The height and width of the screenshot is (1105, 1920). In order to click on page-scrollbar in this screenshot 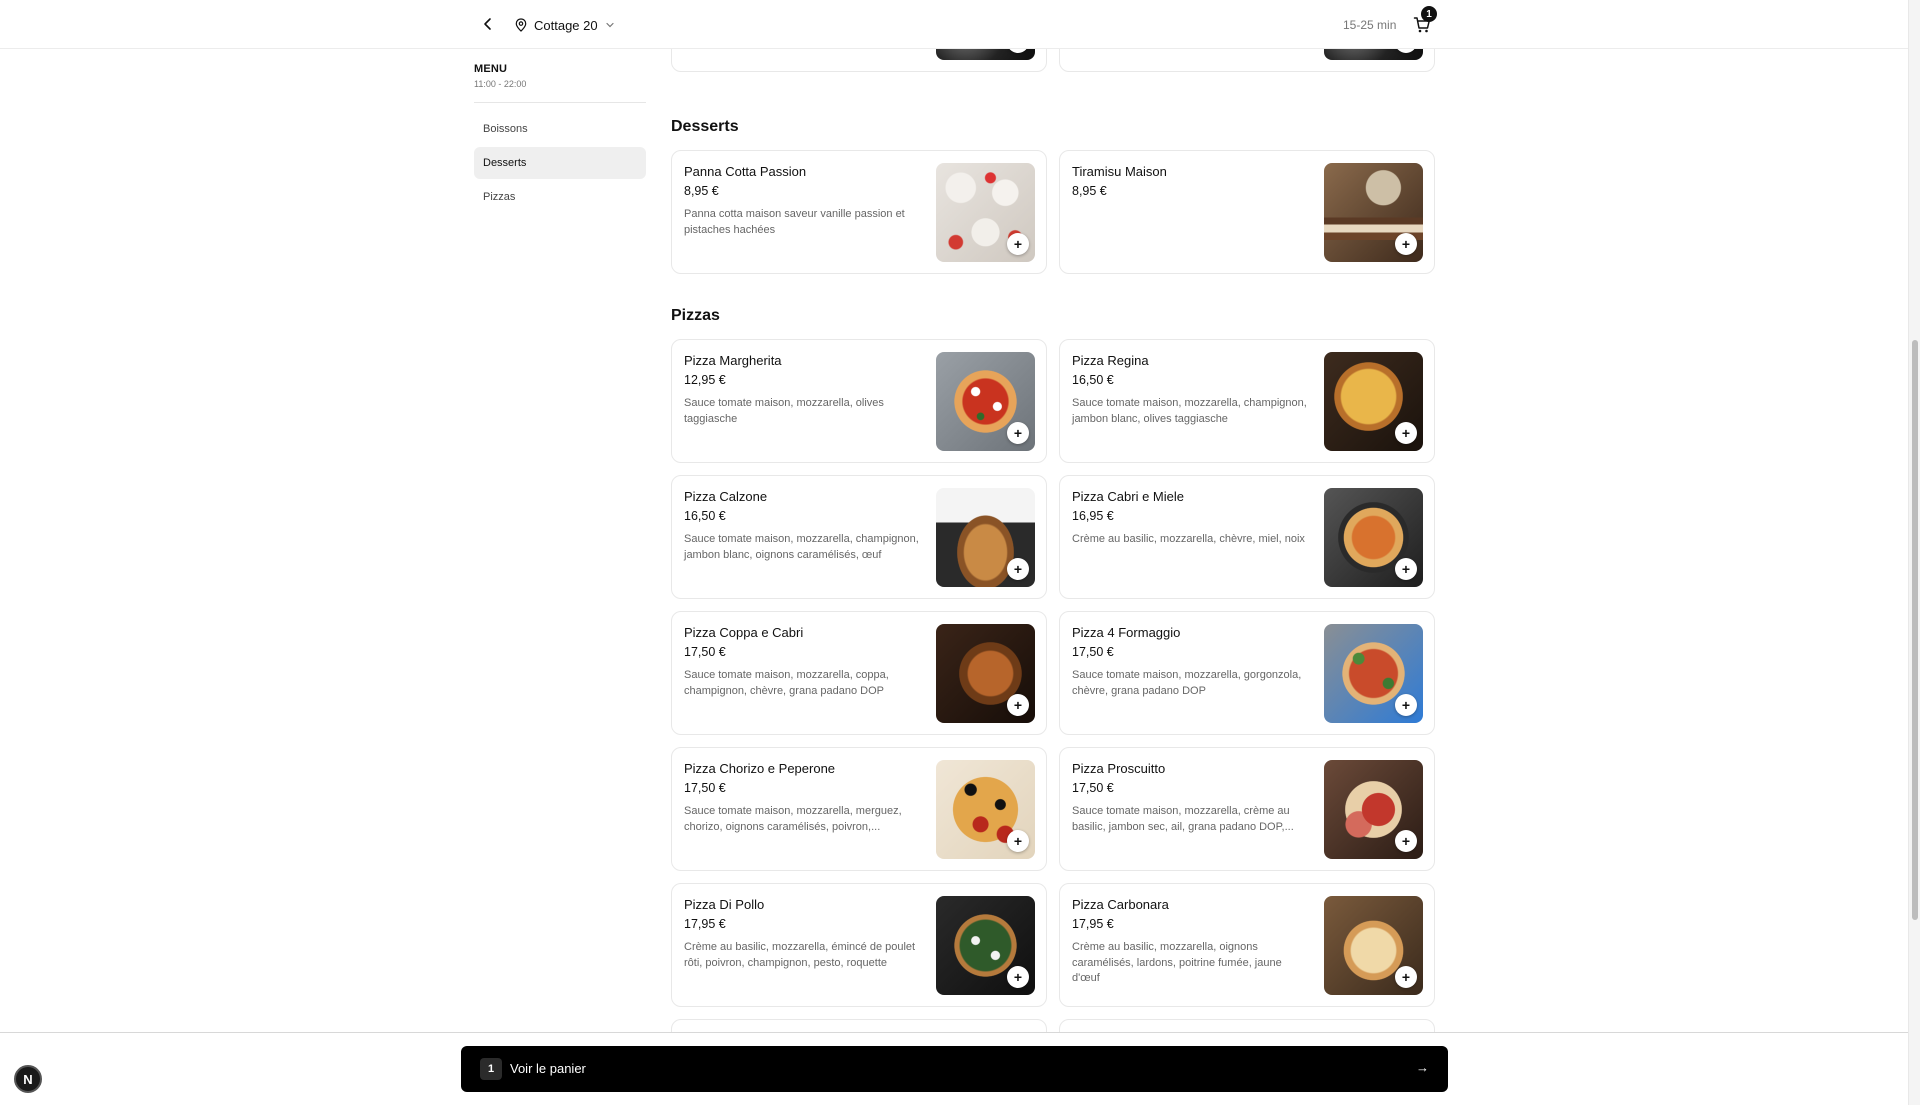, I will do `click(1914, 552)`.